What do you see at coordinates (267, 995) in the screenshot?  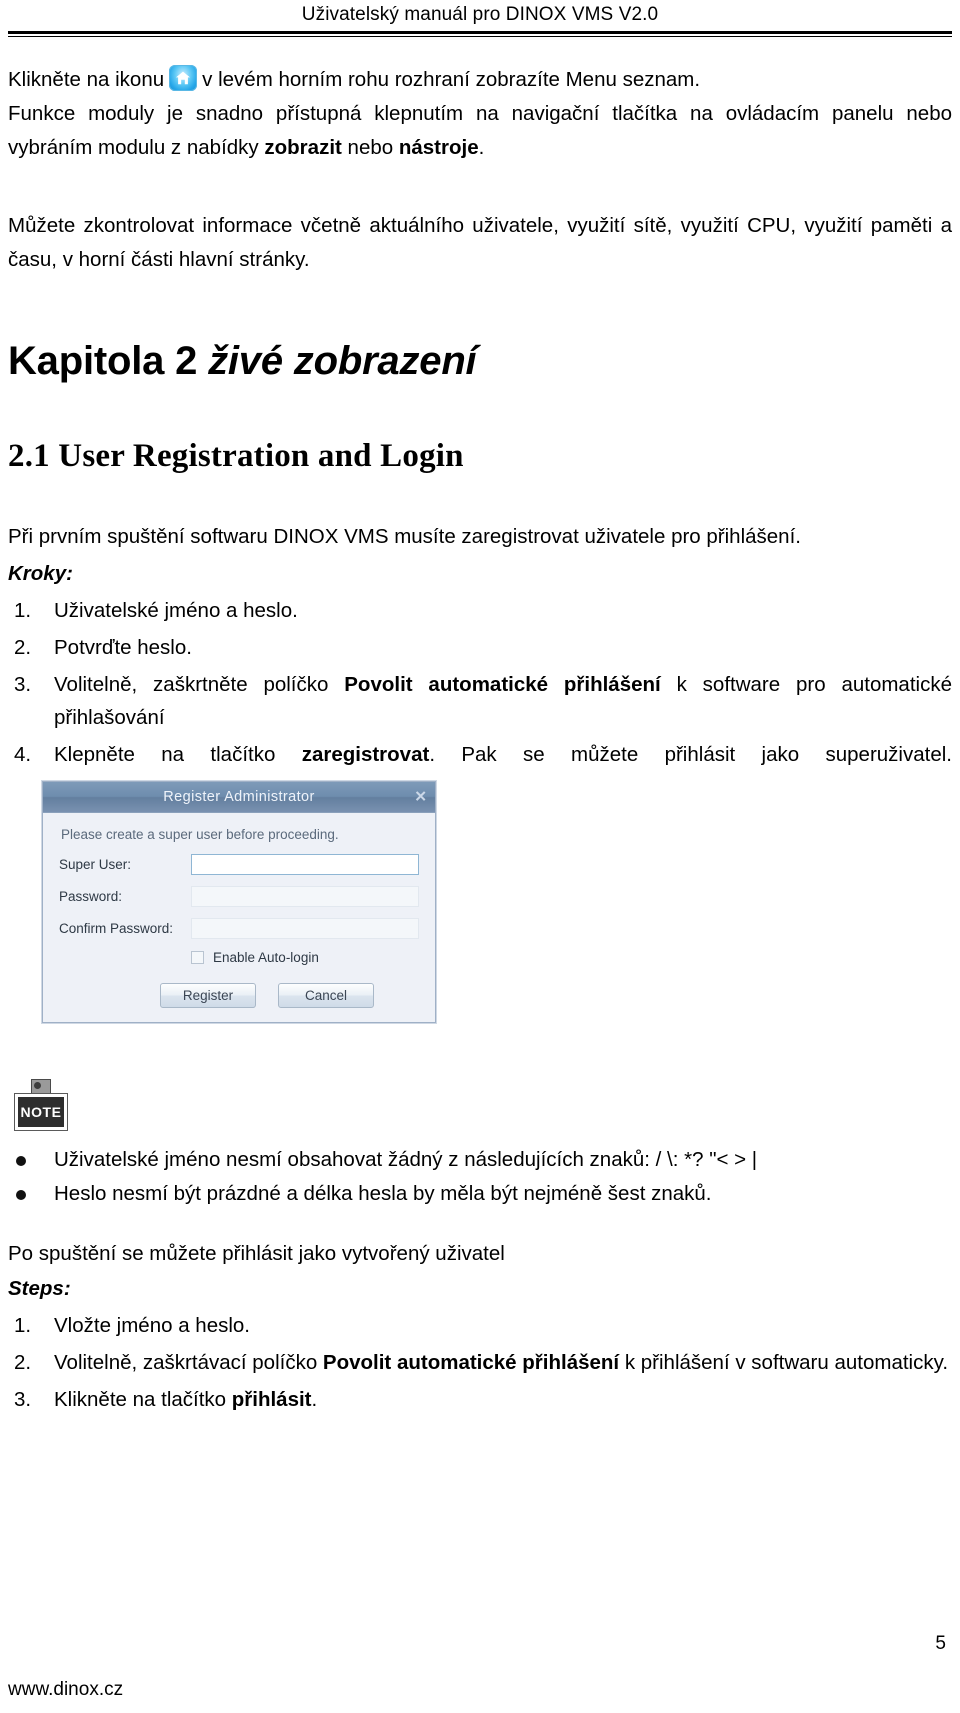 I see `dialog-button-row: Register Cancel` at bounding box center [267, 995].